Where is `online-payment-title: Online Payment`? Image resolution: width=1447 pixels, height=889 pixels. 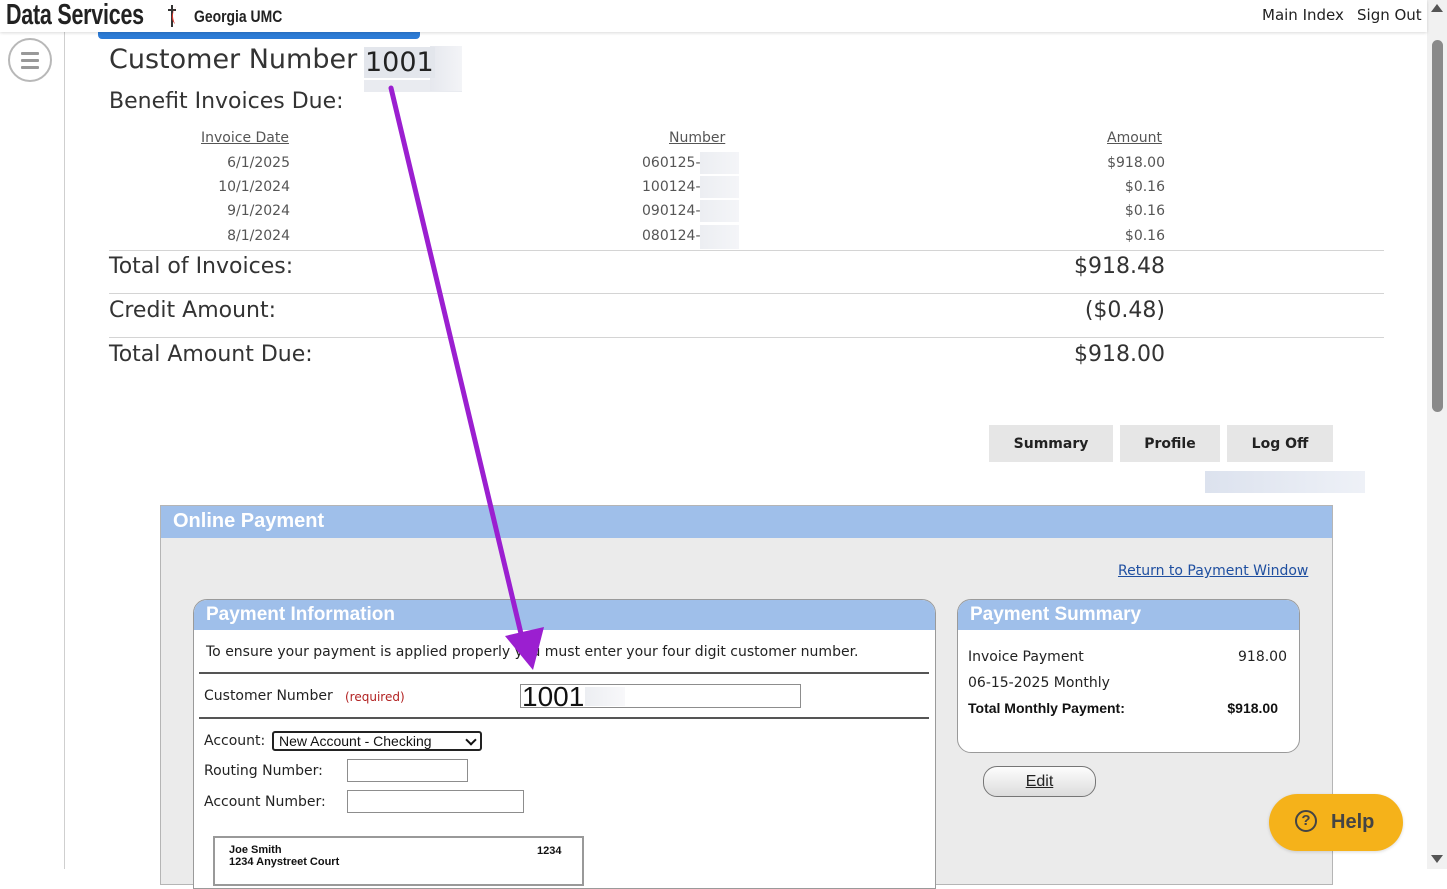 online-payment-title: Online Payment is located at coordinates (249, 521).